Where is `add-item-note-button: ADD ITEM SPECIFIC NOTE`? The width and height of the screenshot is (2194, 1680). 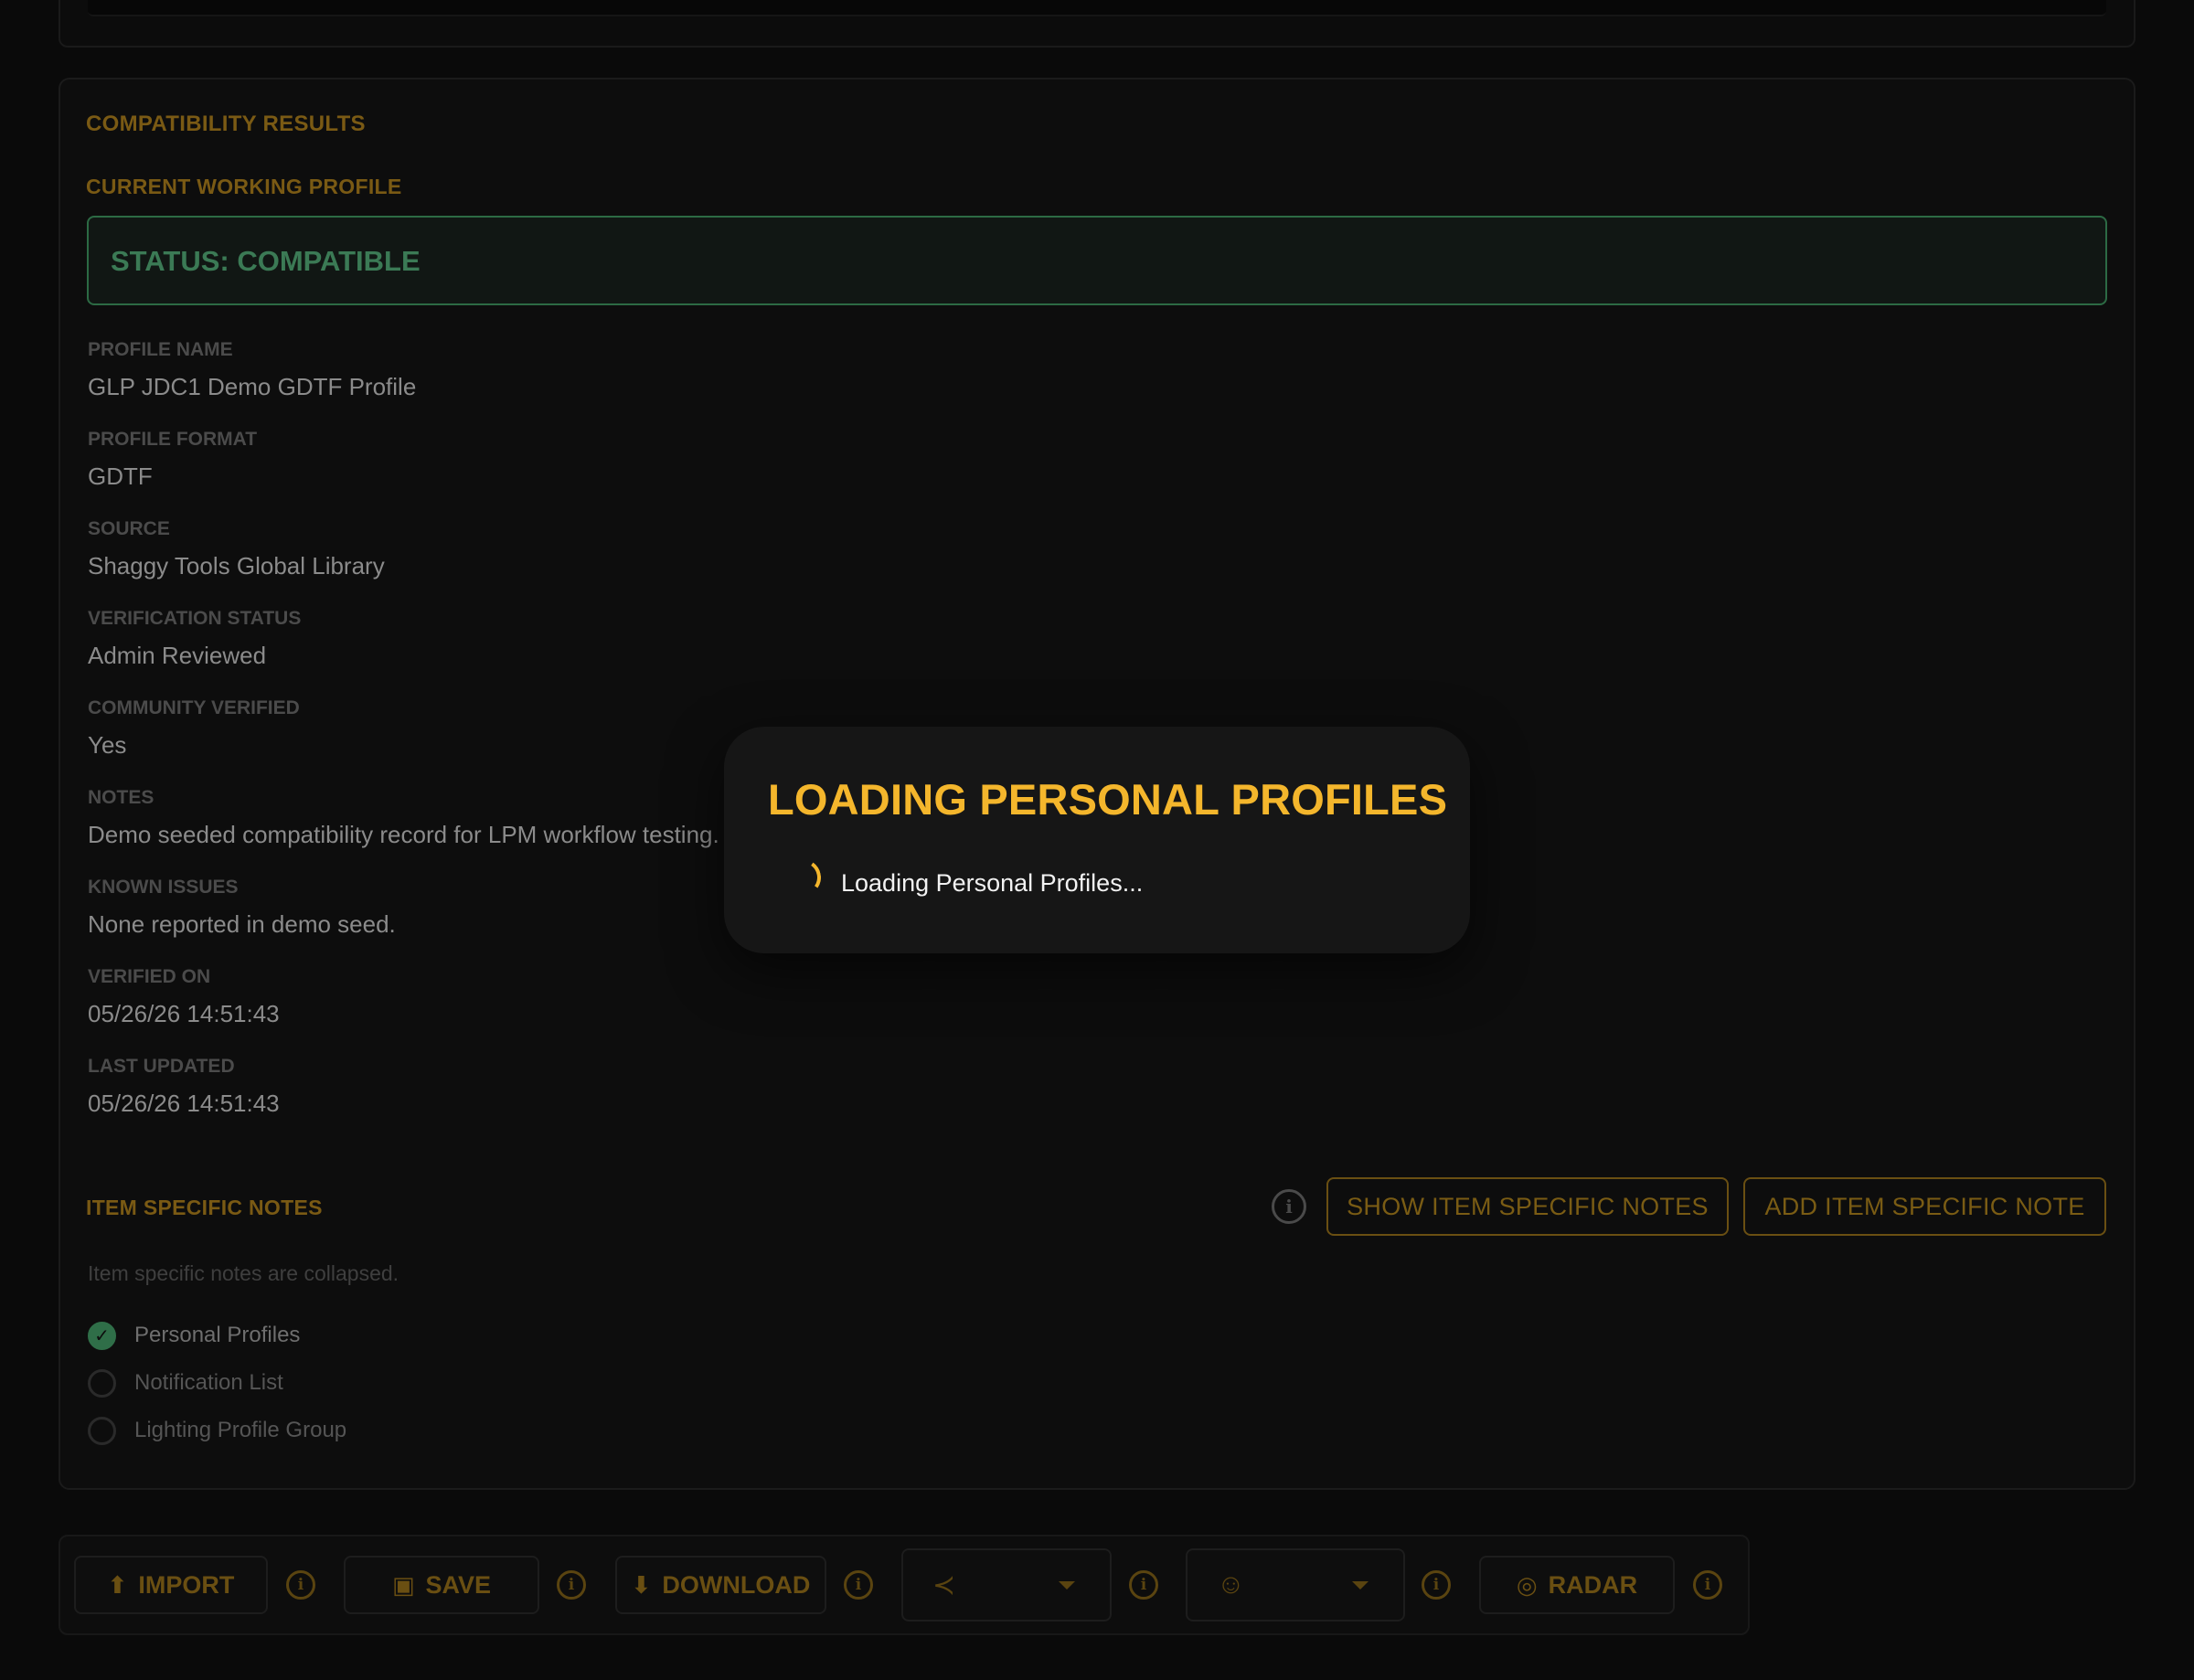
add-item-note-button: ADD ITEM SPECIFIC NOTE is located at coordinates (1924, 1207).